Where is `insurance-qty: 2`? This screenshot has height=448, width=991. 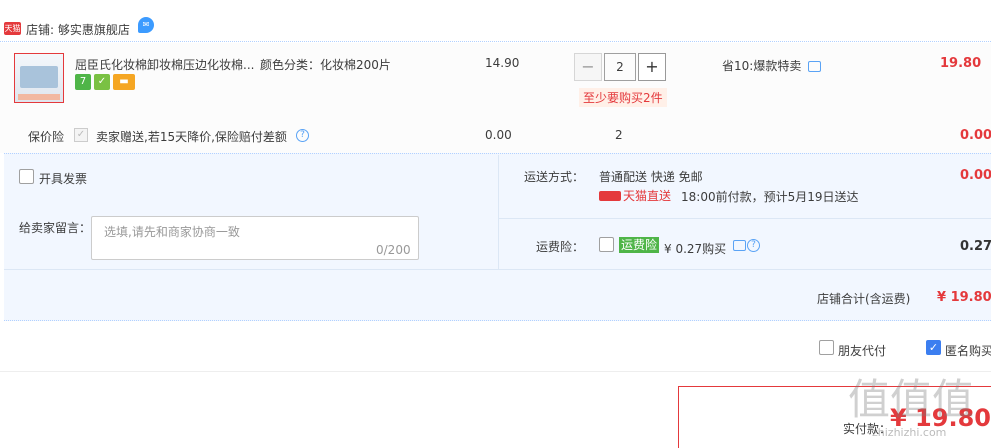
insurance-qty: 2 is located at coordinates (619, 135).